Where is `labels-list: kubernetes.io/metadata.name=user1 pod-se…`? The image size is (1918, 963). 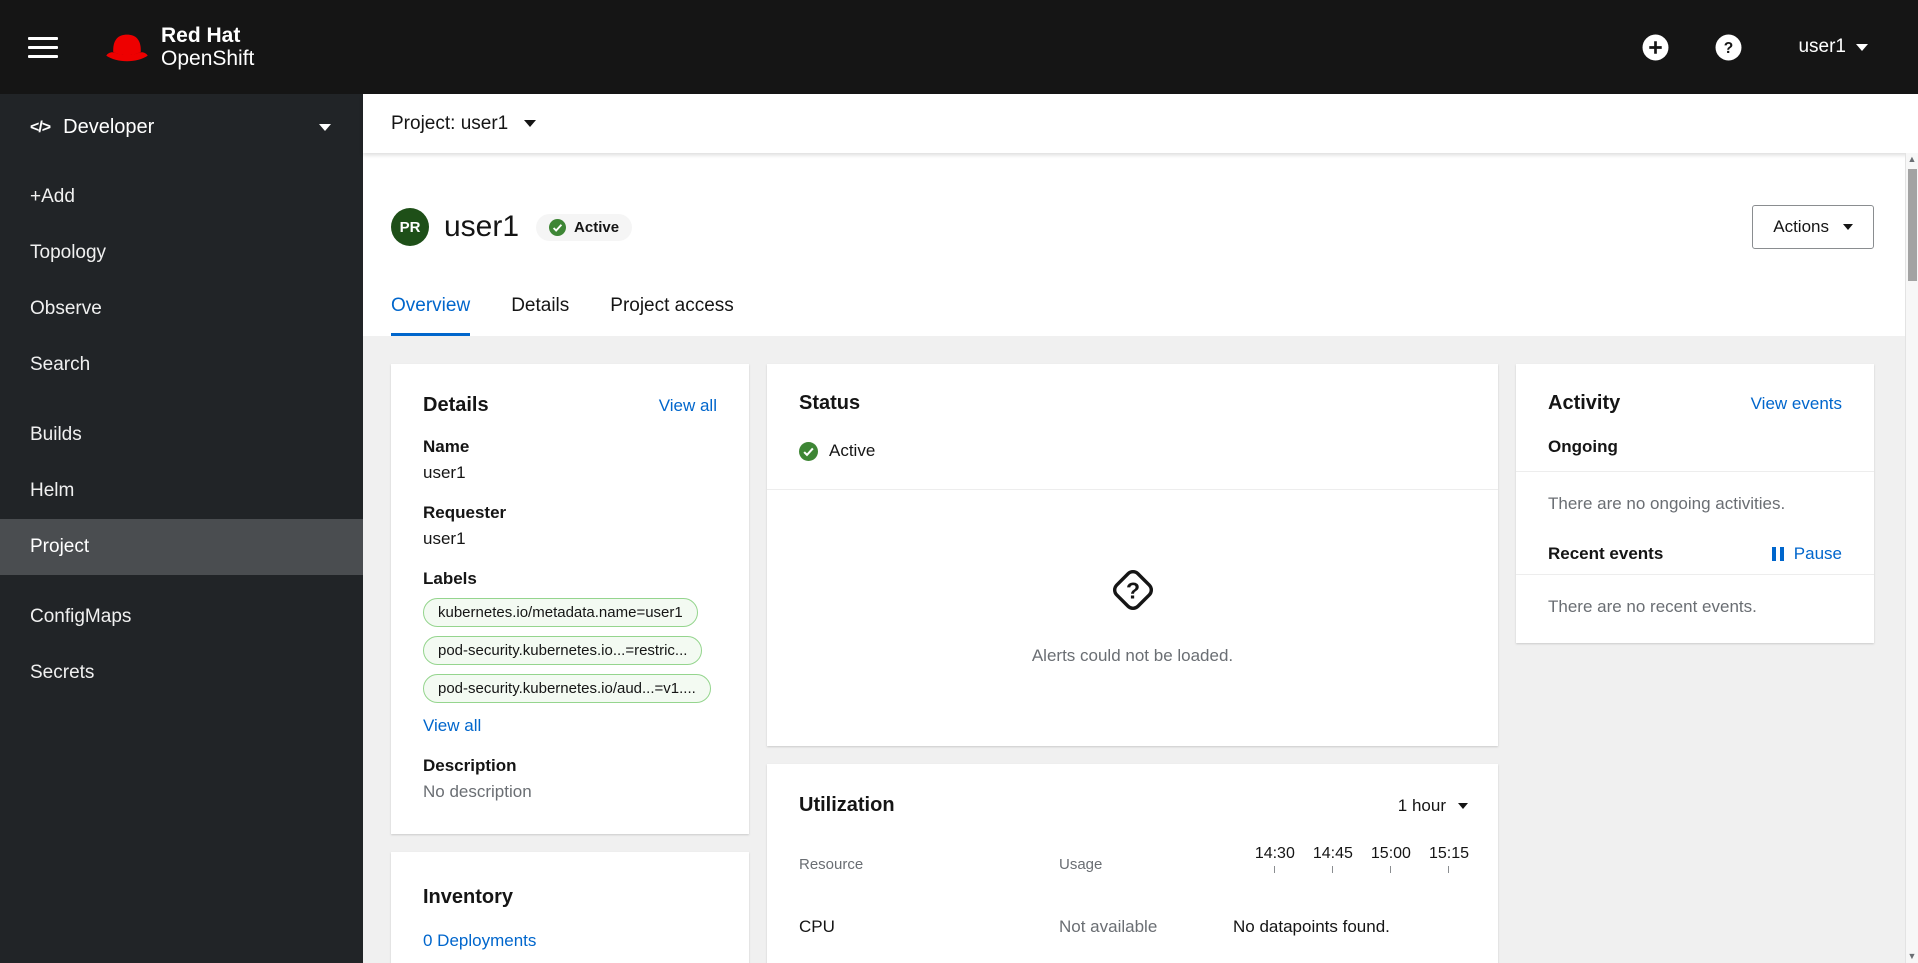 labels-list: kubernetes.io/metadata.name=user1 pod-se… is located at coordinates (570, 646).